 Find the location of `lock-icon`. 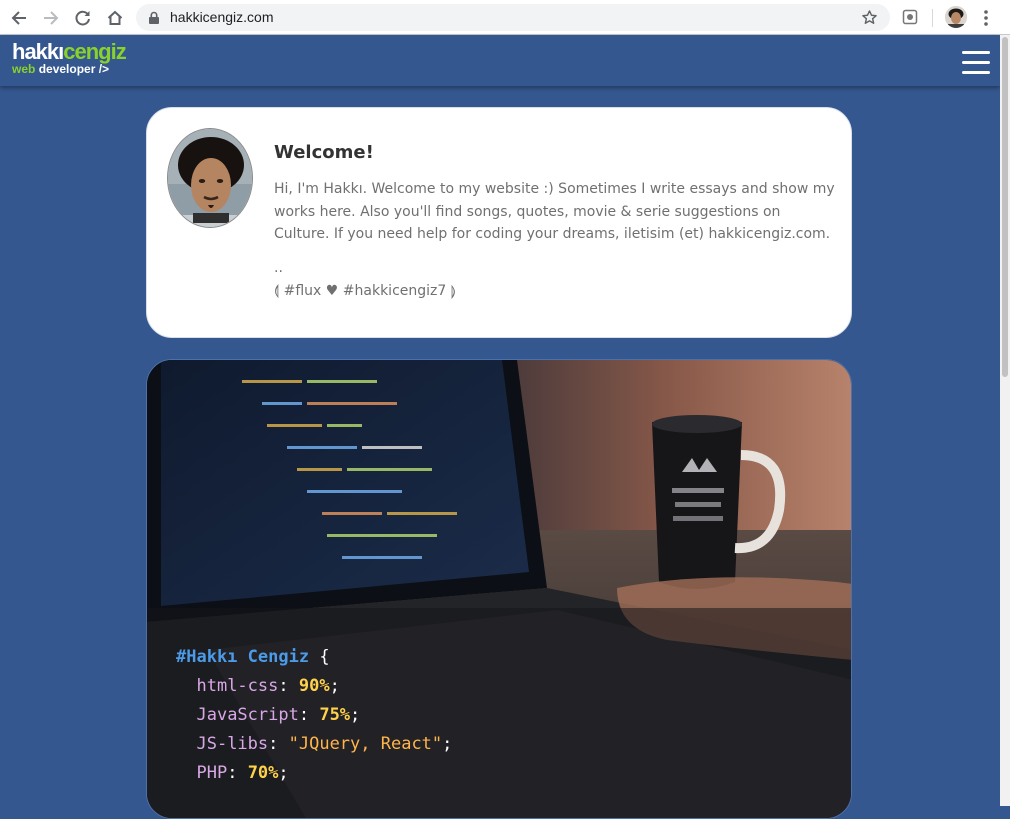

lock-icon is located at coordinates (154, 19).